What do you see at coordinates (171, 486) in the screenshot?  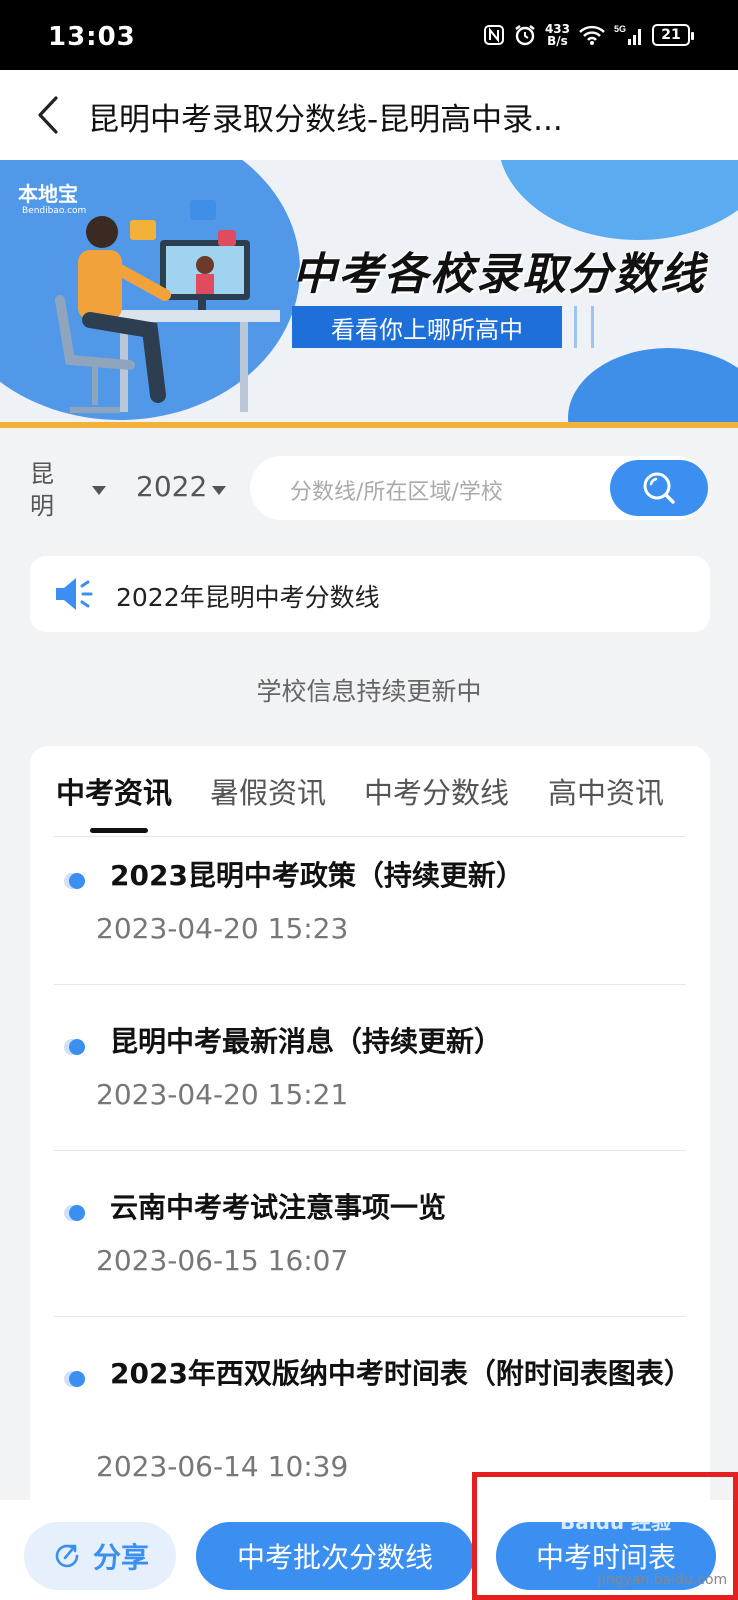 I see `year-select: 2022` at bounding box center [171, 486].